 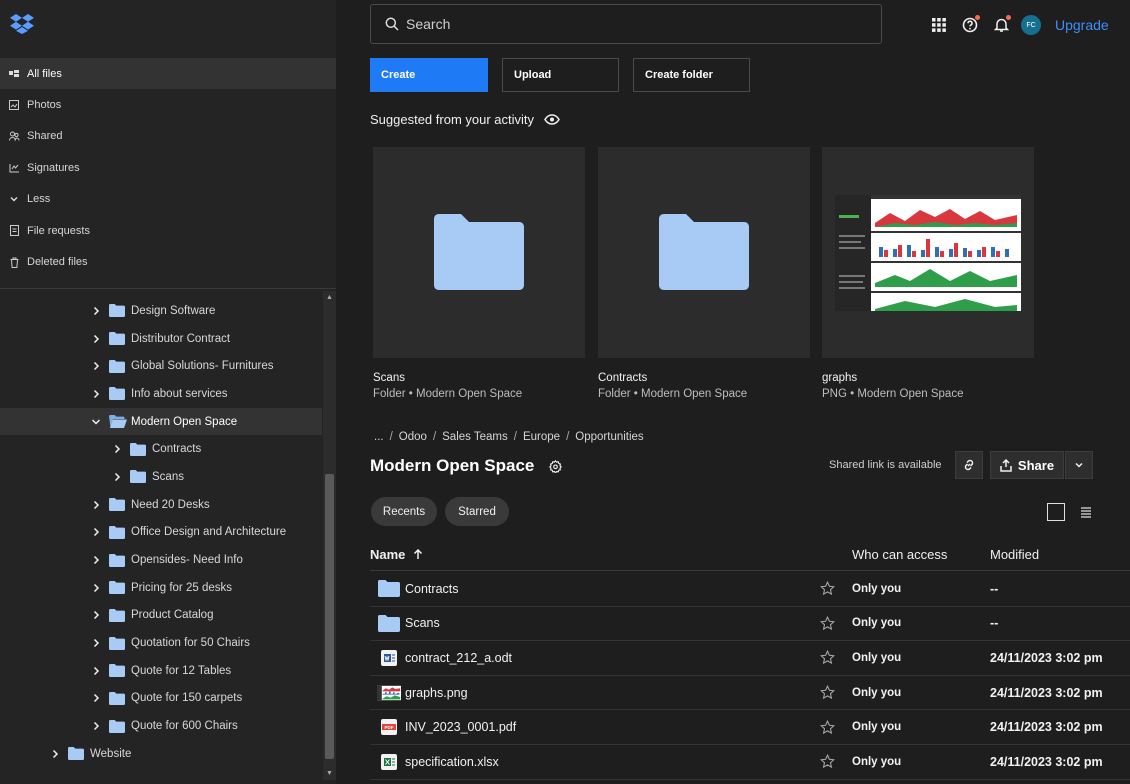 I want to click on chevron-down-icon, so click(x=96, y=422).